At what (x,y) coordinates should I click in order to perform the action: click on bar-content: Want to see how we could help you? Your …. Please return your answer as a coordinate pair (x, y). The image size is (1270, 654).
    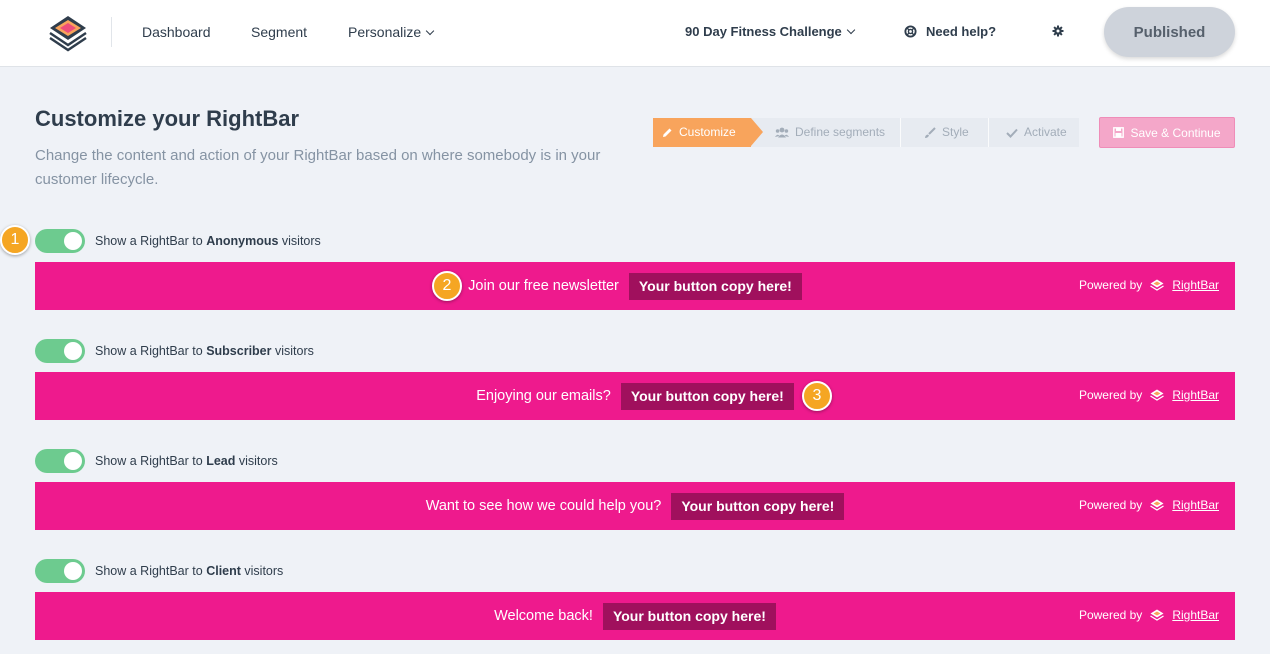
    Looking at the image, I should click on (635, 506).